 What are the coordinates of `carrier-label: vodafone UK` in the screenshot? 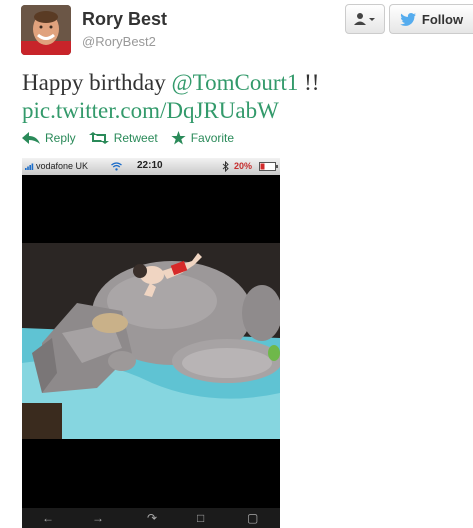 It's located at (62, 166).